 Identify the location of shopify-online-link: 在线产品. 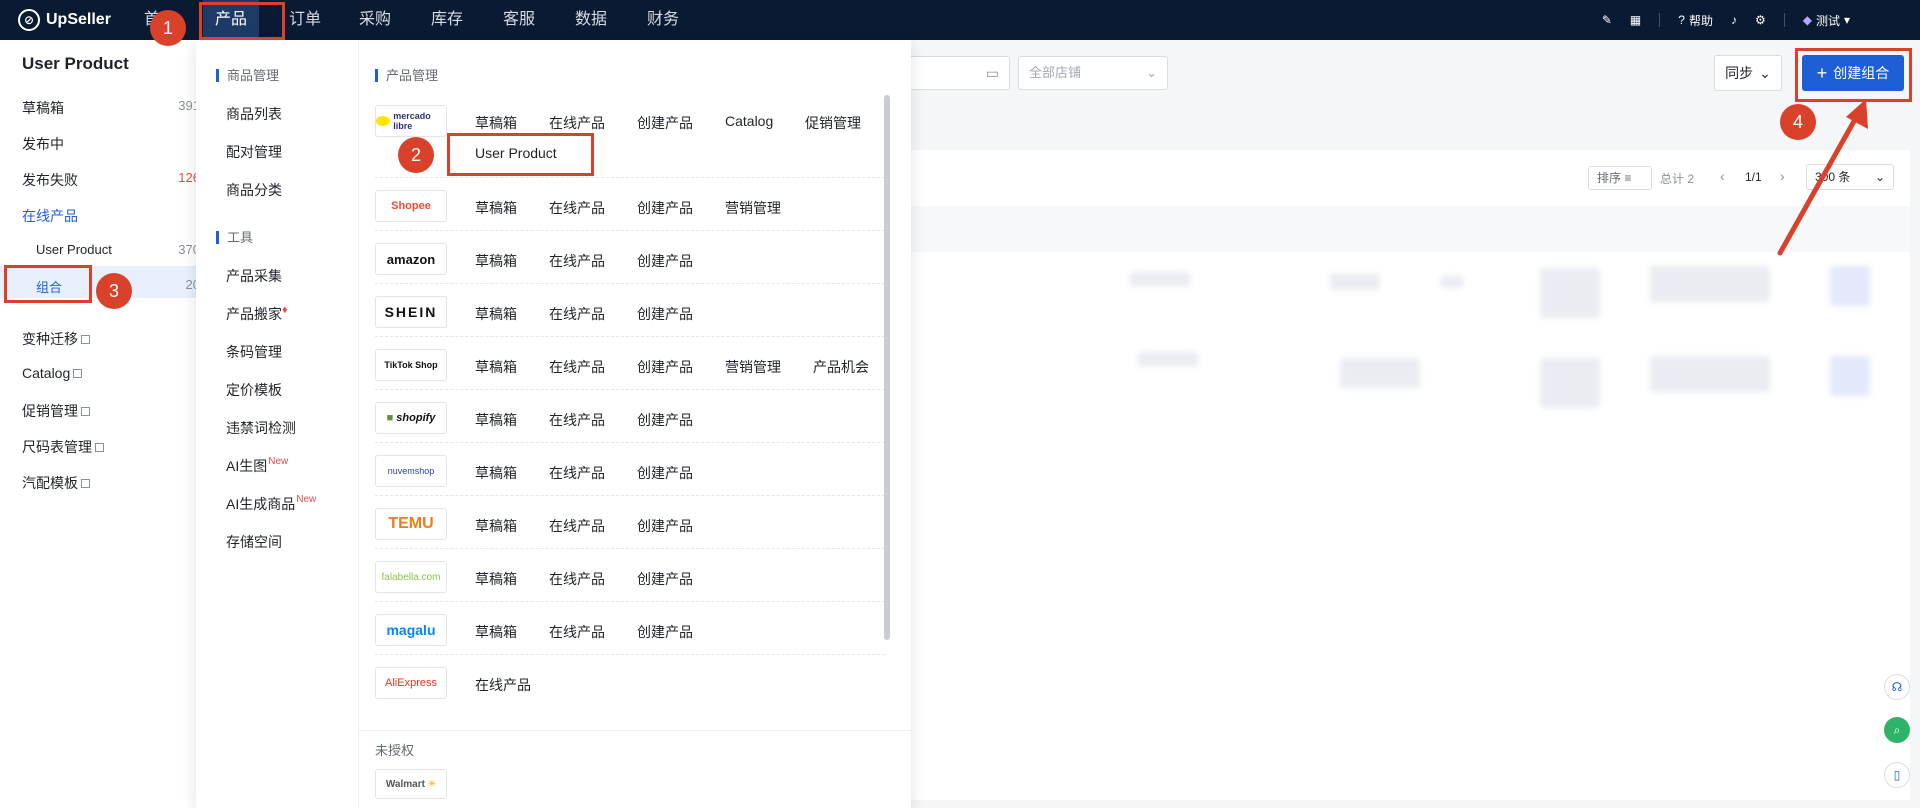
(577, 420).